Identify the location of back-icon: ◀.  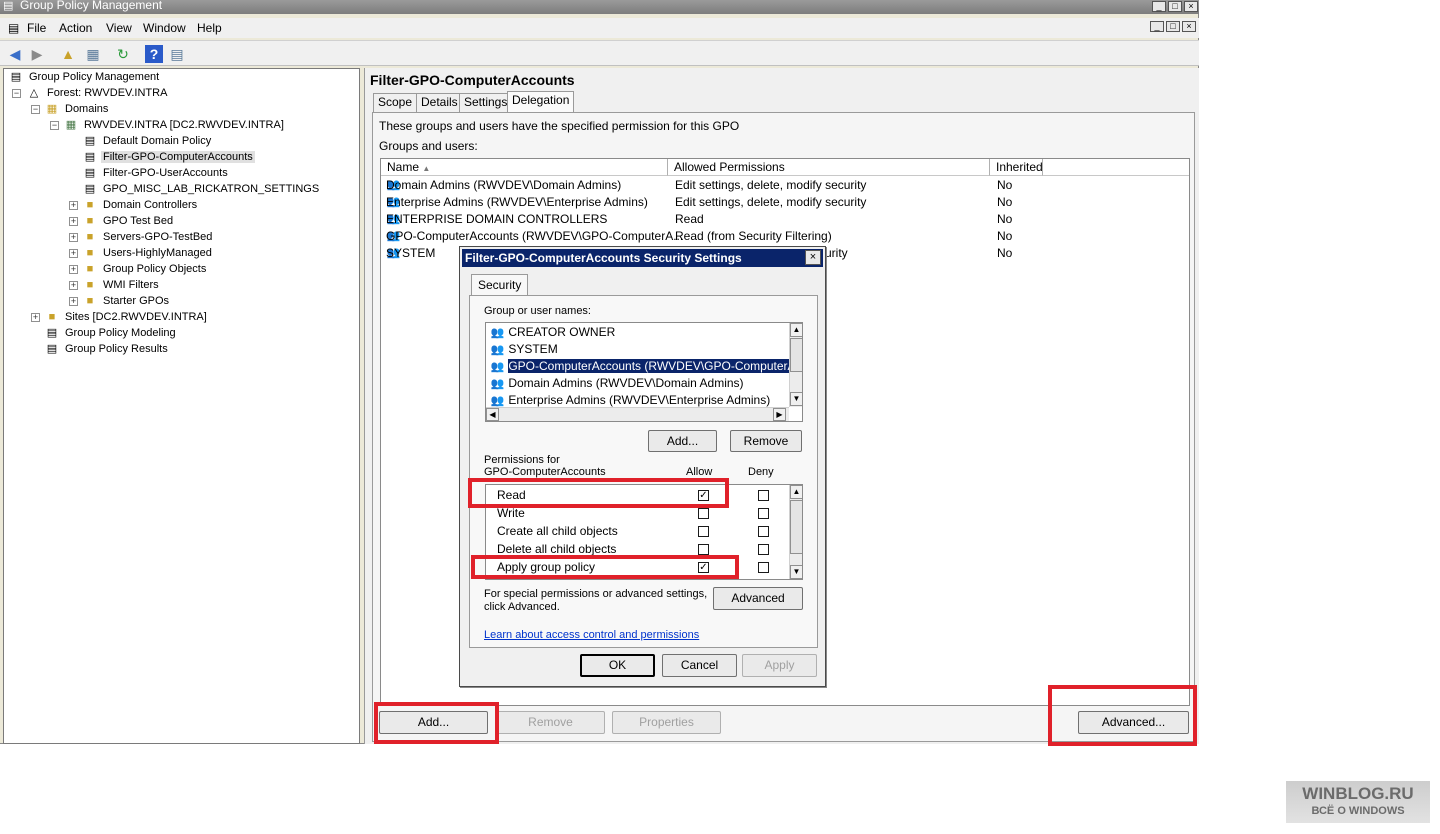
(15, 54).